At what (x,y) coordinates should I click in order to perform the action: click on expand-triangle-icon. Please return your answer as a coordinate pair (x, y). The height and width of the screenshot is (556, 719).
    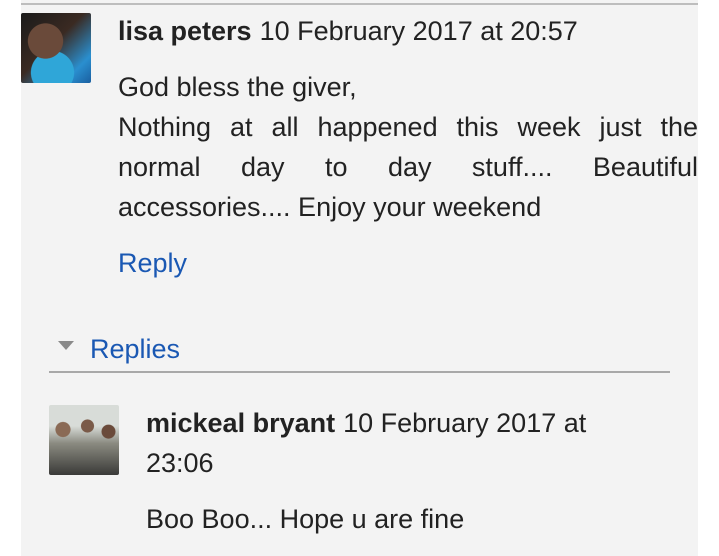
    Looking at the image, I should click on (66, 345).